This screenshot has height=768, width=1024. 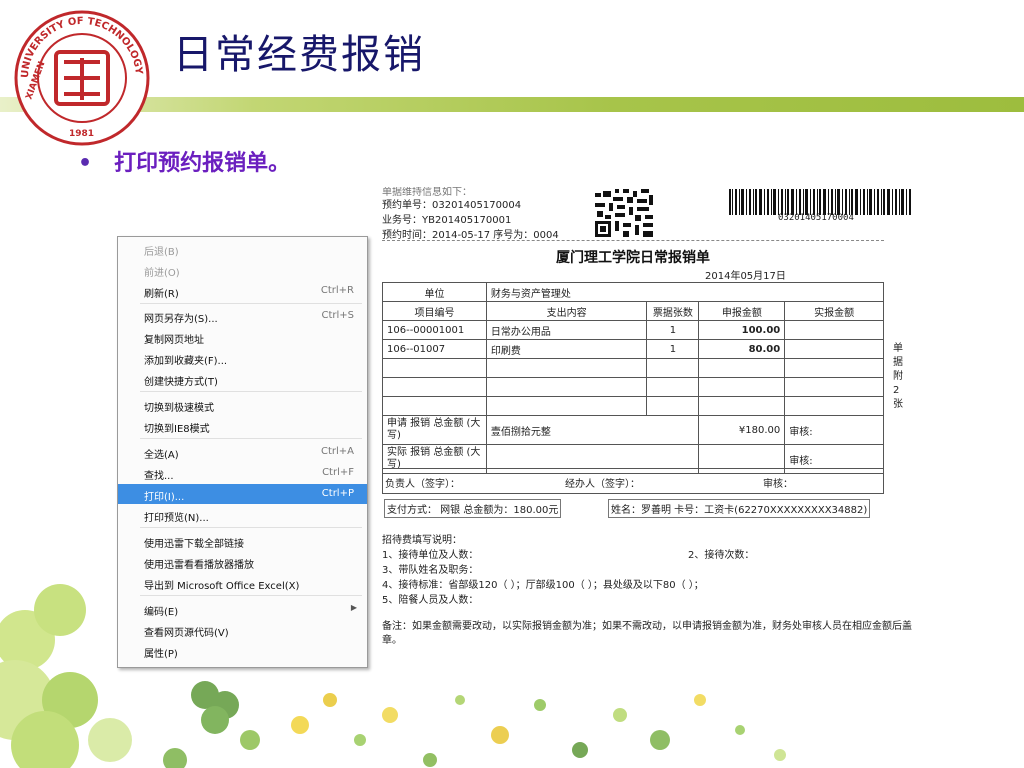 I want to click on form-title: 厦门理工学院日常报销单, so click(x=633, y=258).